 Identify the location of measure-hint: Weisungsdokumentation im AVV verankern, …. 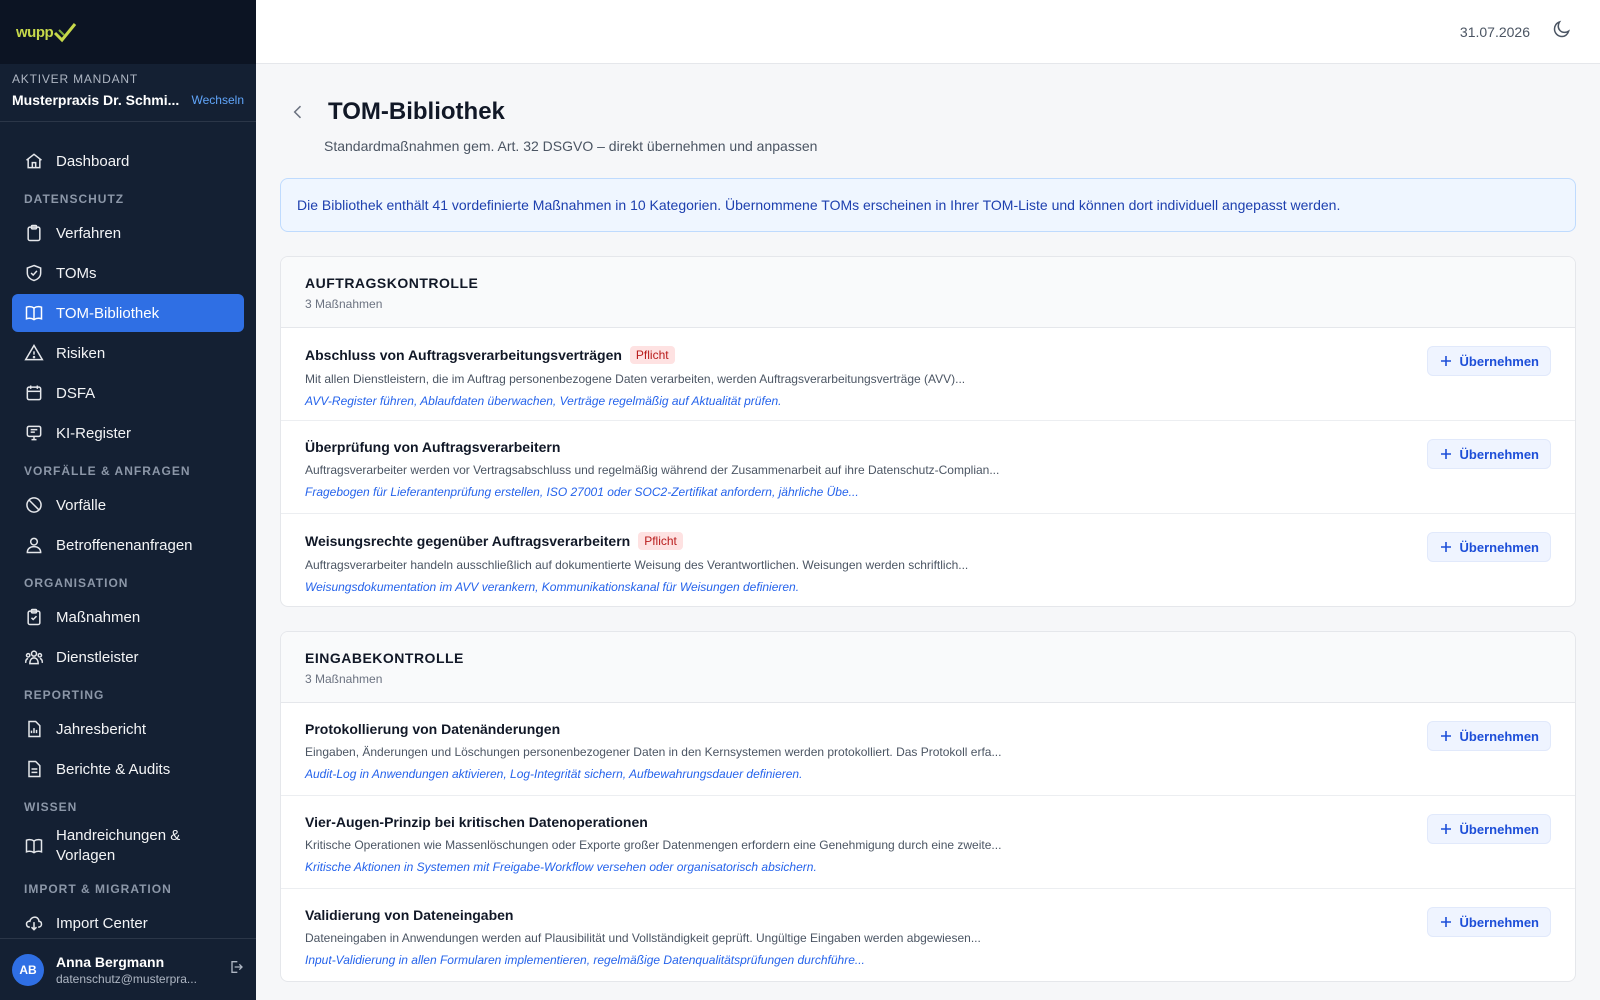
(552, 587).